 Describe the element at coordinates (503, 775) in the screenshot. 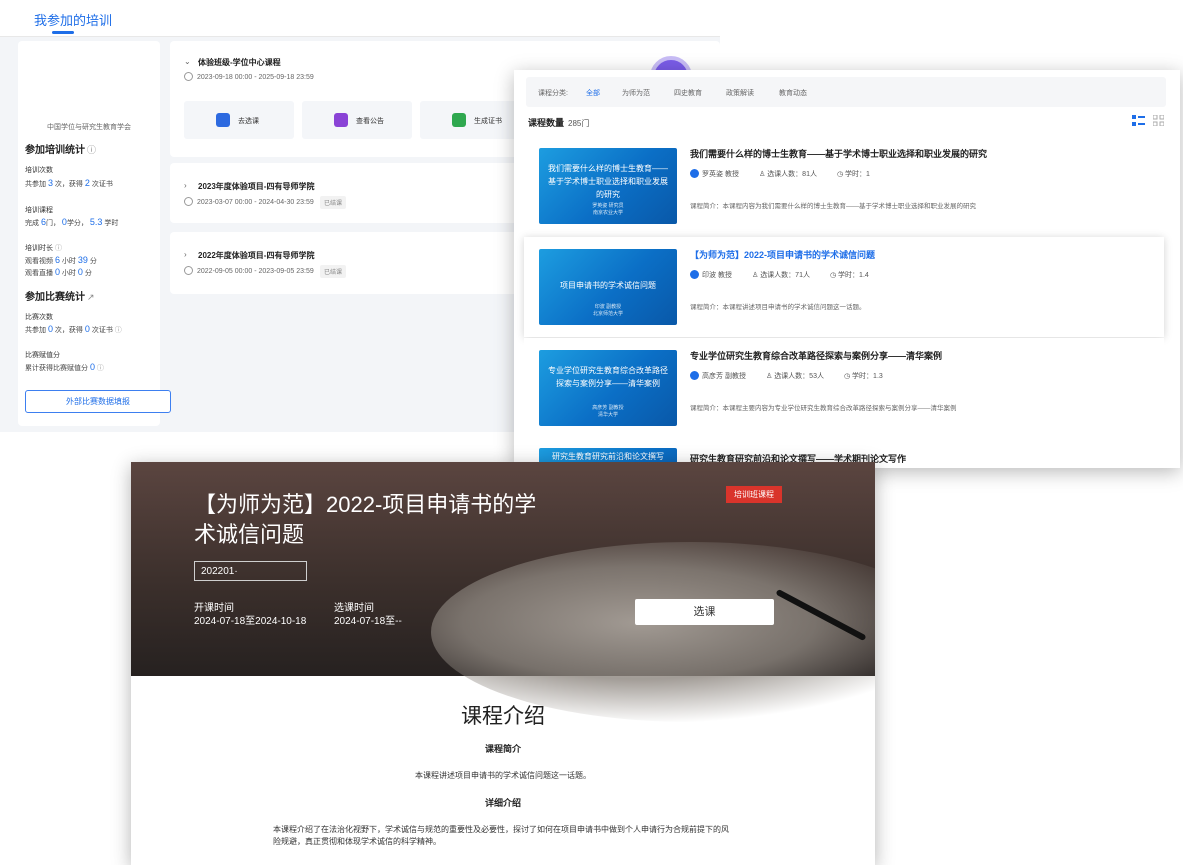

I see `brief-text: 本课程讲述项目申请书的学术诚信问题这一话题。` at that location.